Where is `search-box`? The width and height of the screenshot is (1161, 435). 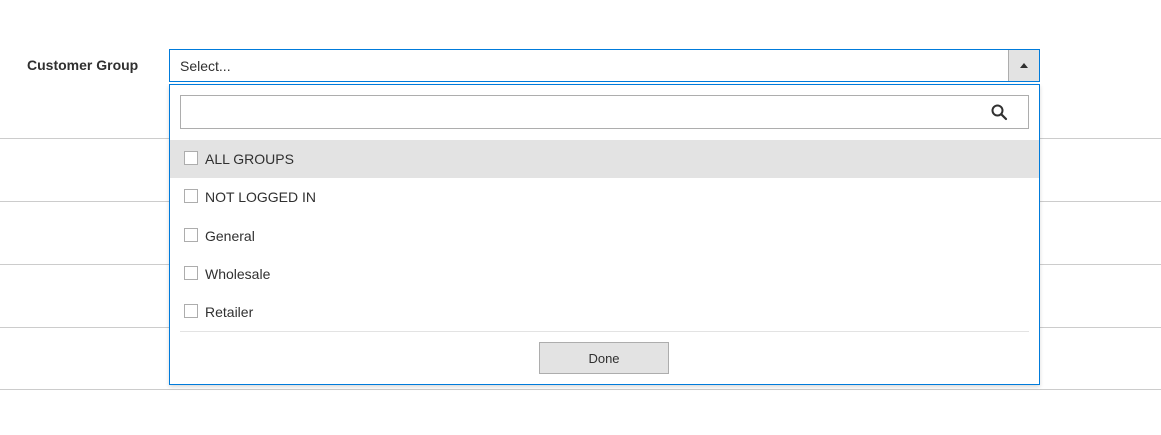
search-box is located at coordinates (604, 112).